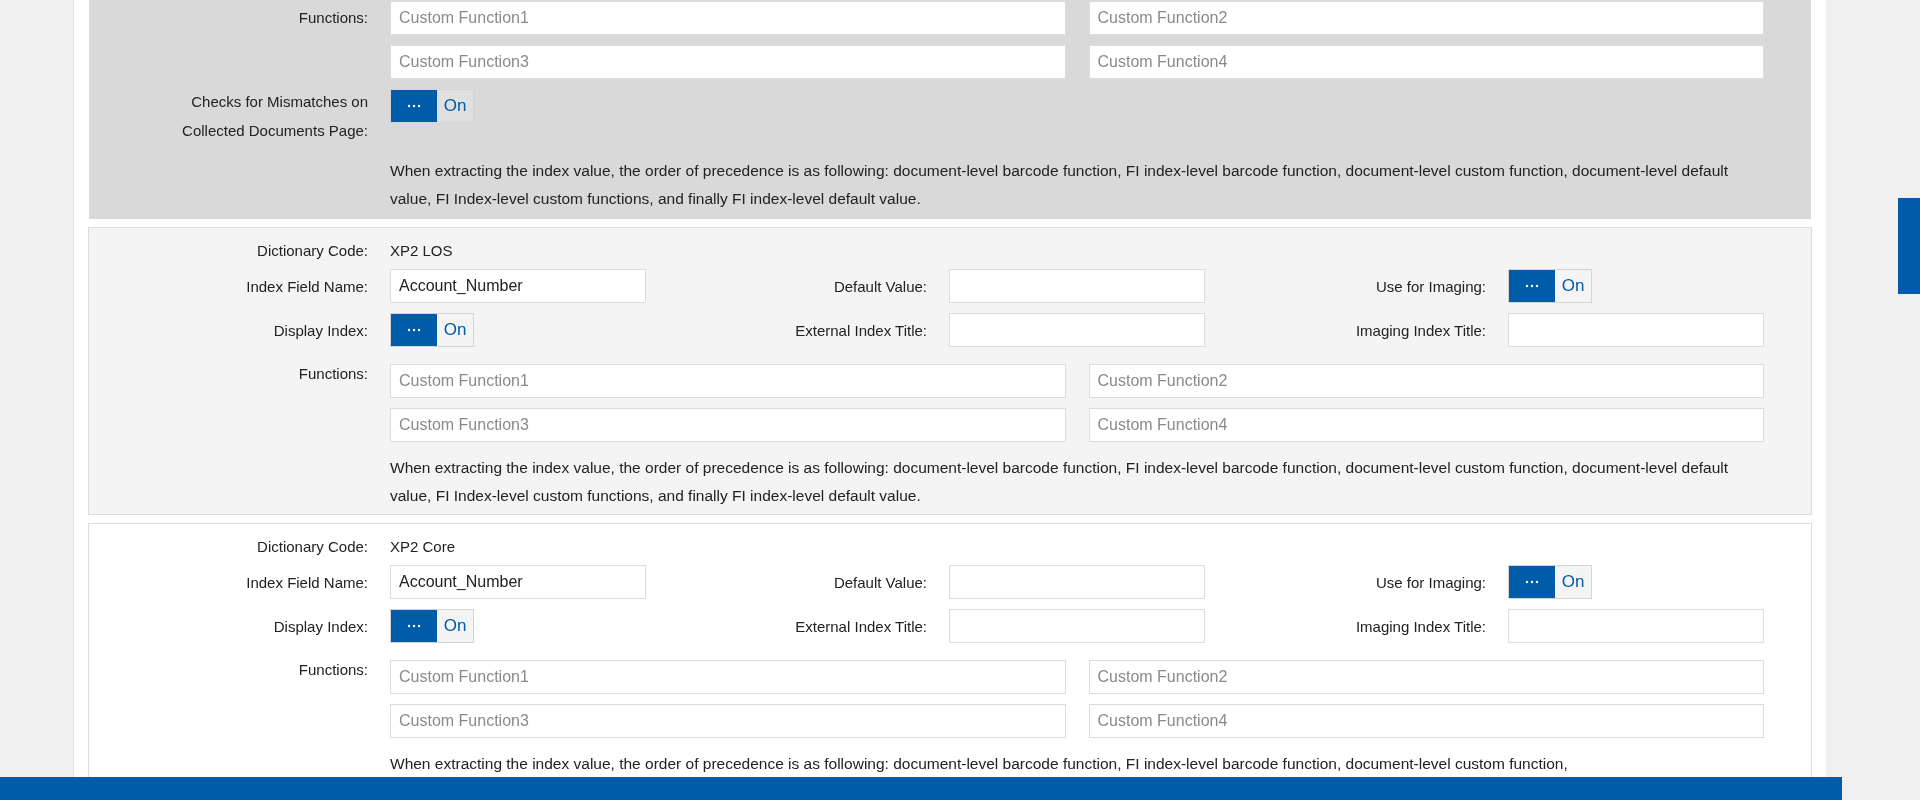 Image resolution: width=1920 pixels, height=800 pixels. Describe the element at coordinates (423, 546) in the screenshot. I see `dictionary-code: XP2 Core` at that location.